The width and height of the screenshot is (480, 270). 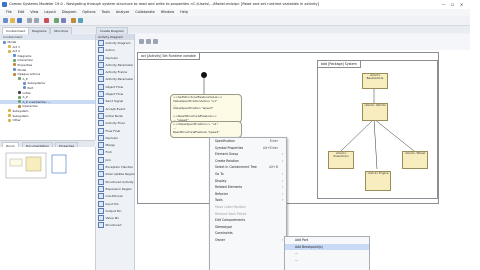 I want to click on tab-diagrams: Diagrams, so click(x=39, y=30).